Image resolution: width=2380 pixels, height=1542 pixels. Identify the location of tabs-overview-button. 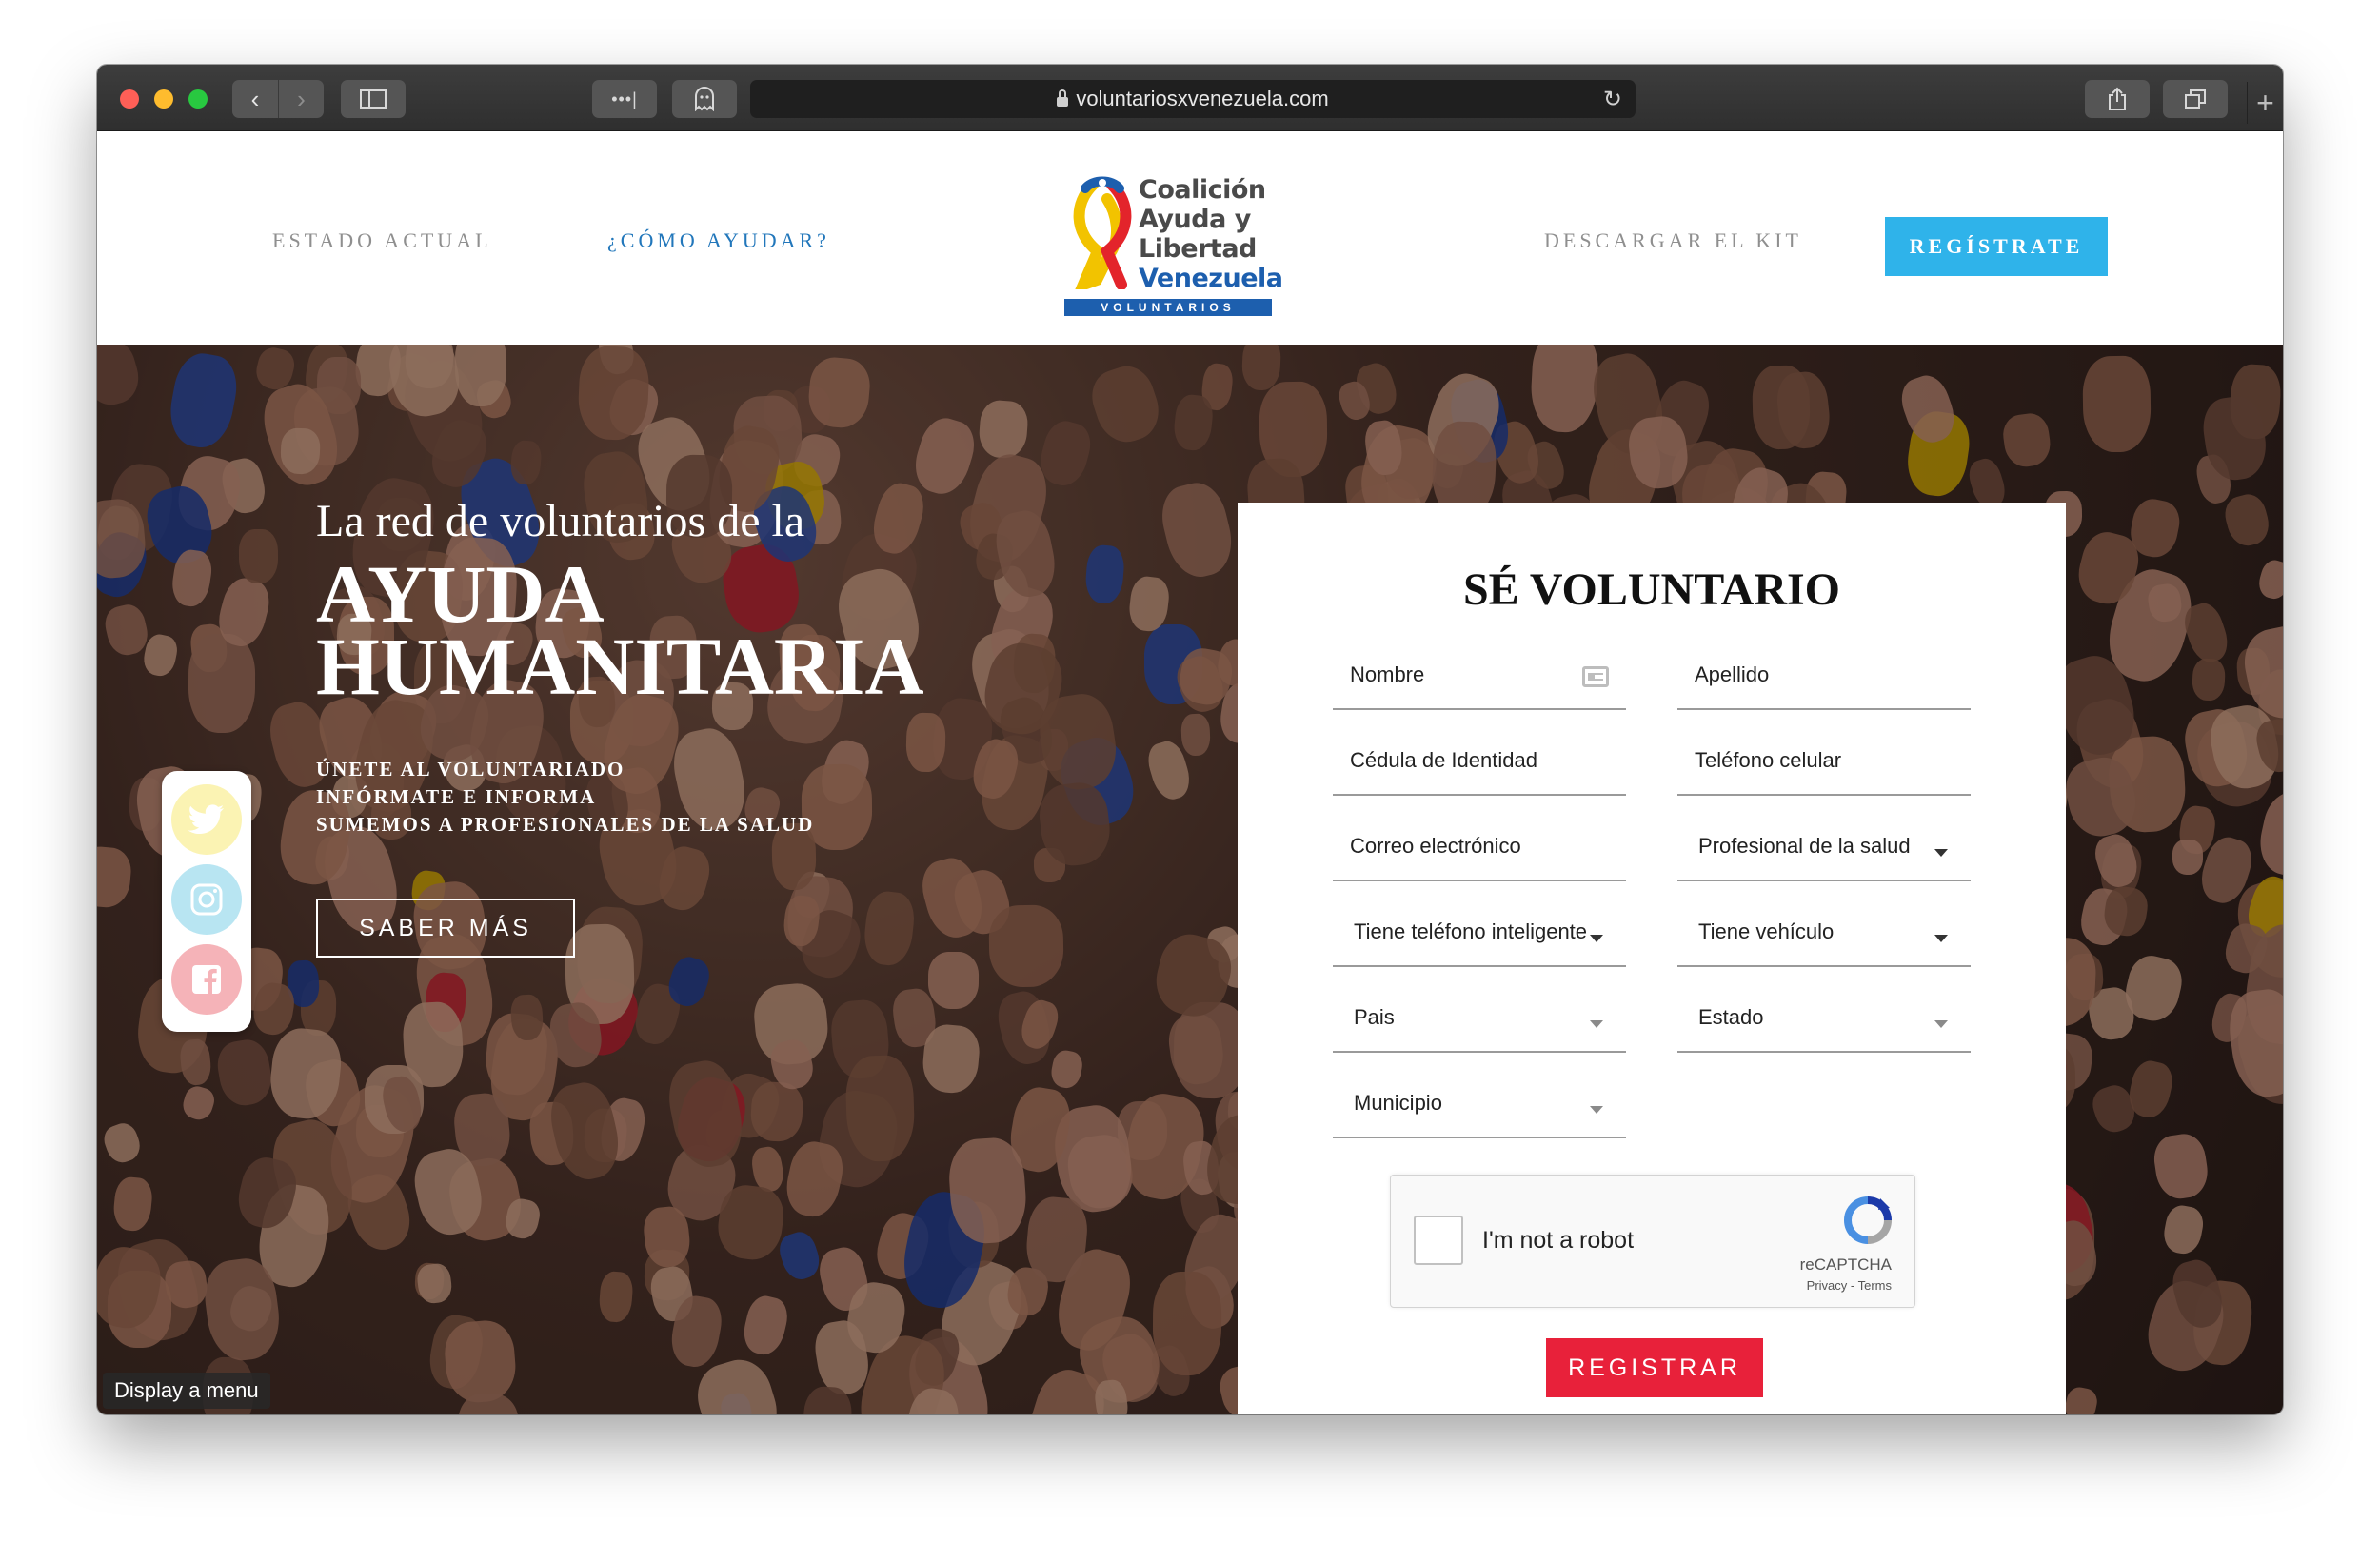
(2195, 99).